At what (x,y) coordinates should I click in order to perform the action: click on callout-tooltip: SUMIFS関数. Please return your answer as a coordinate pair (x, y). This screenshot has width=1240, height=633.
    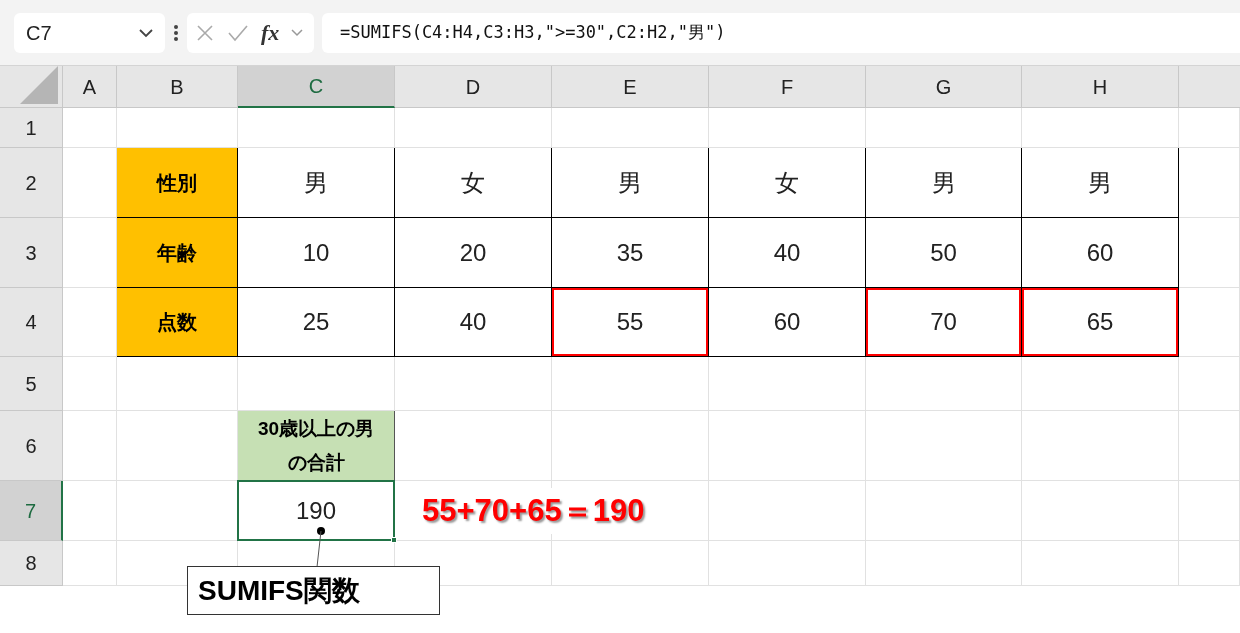
    Looking at the image, I should click on (313, 590).